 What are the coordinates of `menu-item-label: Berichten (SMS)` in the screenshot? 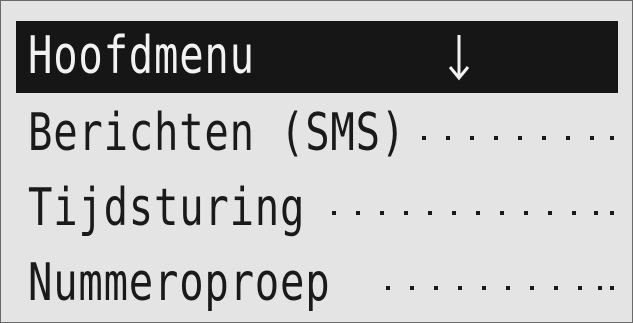 It's located at (217, 133).